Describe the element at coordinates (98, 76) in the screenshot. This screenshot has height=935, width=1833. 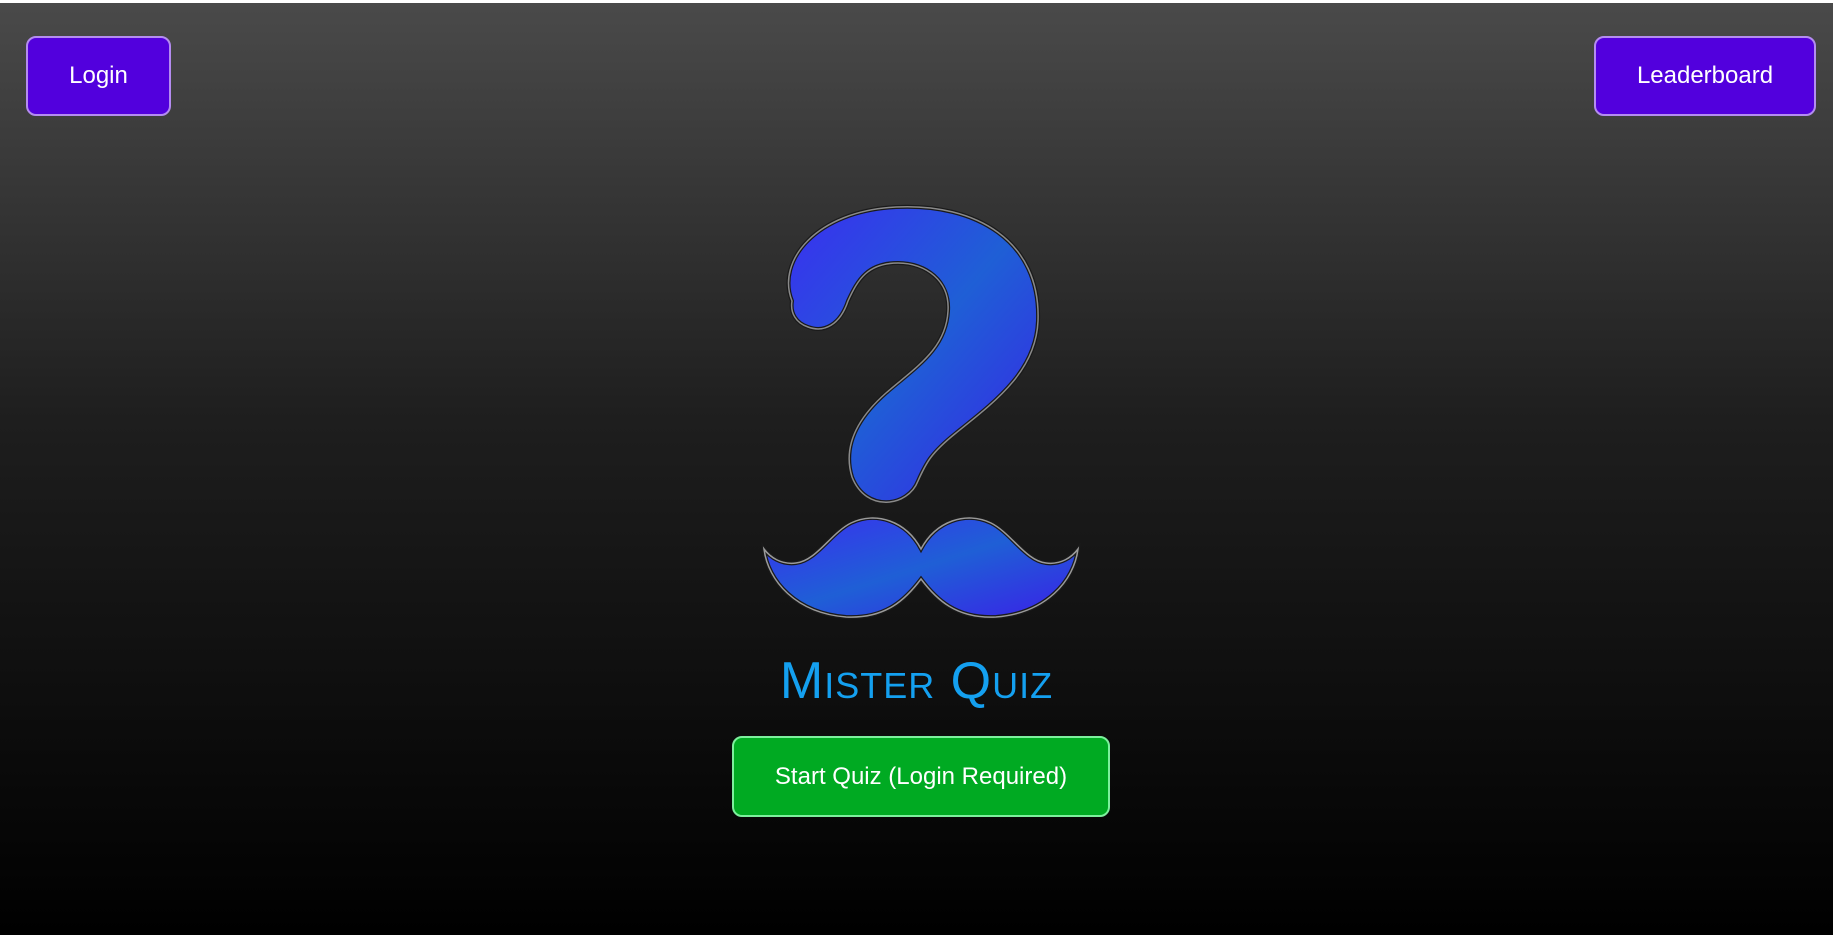
I see `login-button: Login` at that location.